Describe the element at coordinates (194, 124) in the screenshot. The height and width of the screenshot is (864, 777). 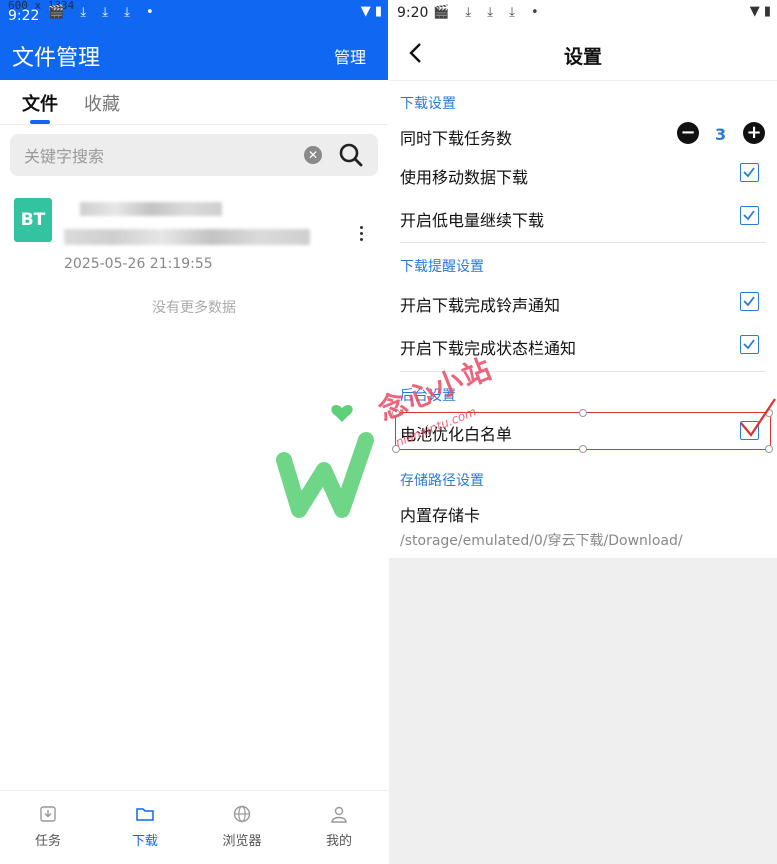
I see `tab-divider` at that location.